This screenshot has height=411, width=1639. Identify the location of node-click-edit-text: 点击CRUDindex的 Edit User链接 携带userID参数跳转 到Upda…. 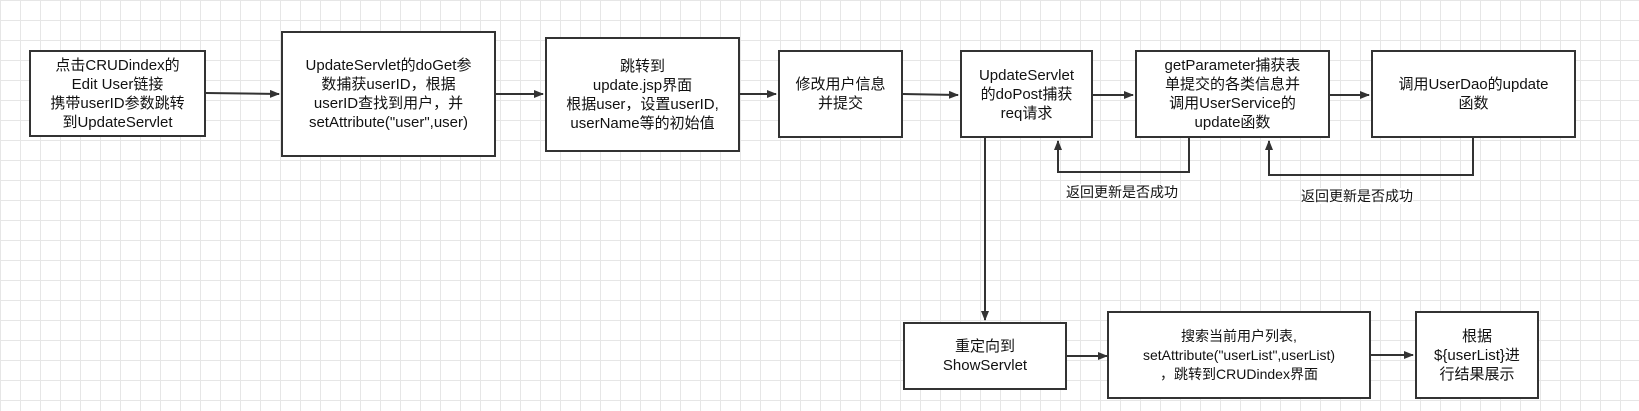
(117, 93).